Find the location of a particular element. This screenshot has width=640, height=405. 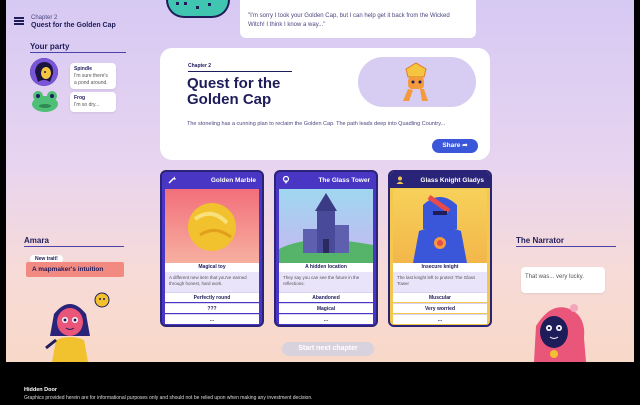

quest-title: Quest for the Golden Cap is located at coordinates (234, 91).